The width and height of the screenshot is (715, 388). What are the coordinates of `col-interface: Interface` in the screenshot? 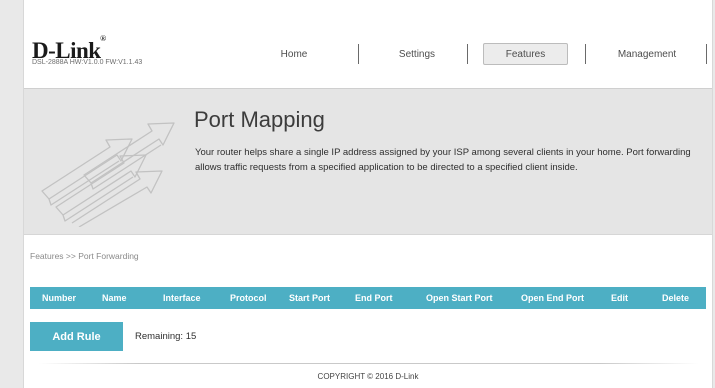 It's located at (182, 298).